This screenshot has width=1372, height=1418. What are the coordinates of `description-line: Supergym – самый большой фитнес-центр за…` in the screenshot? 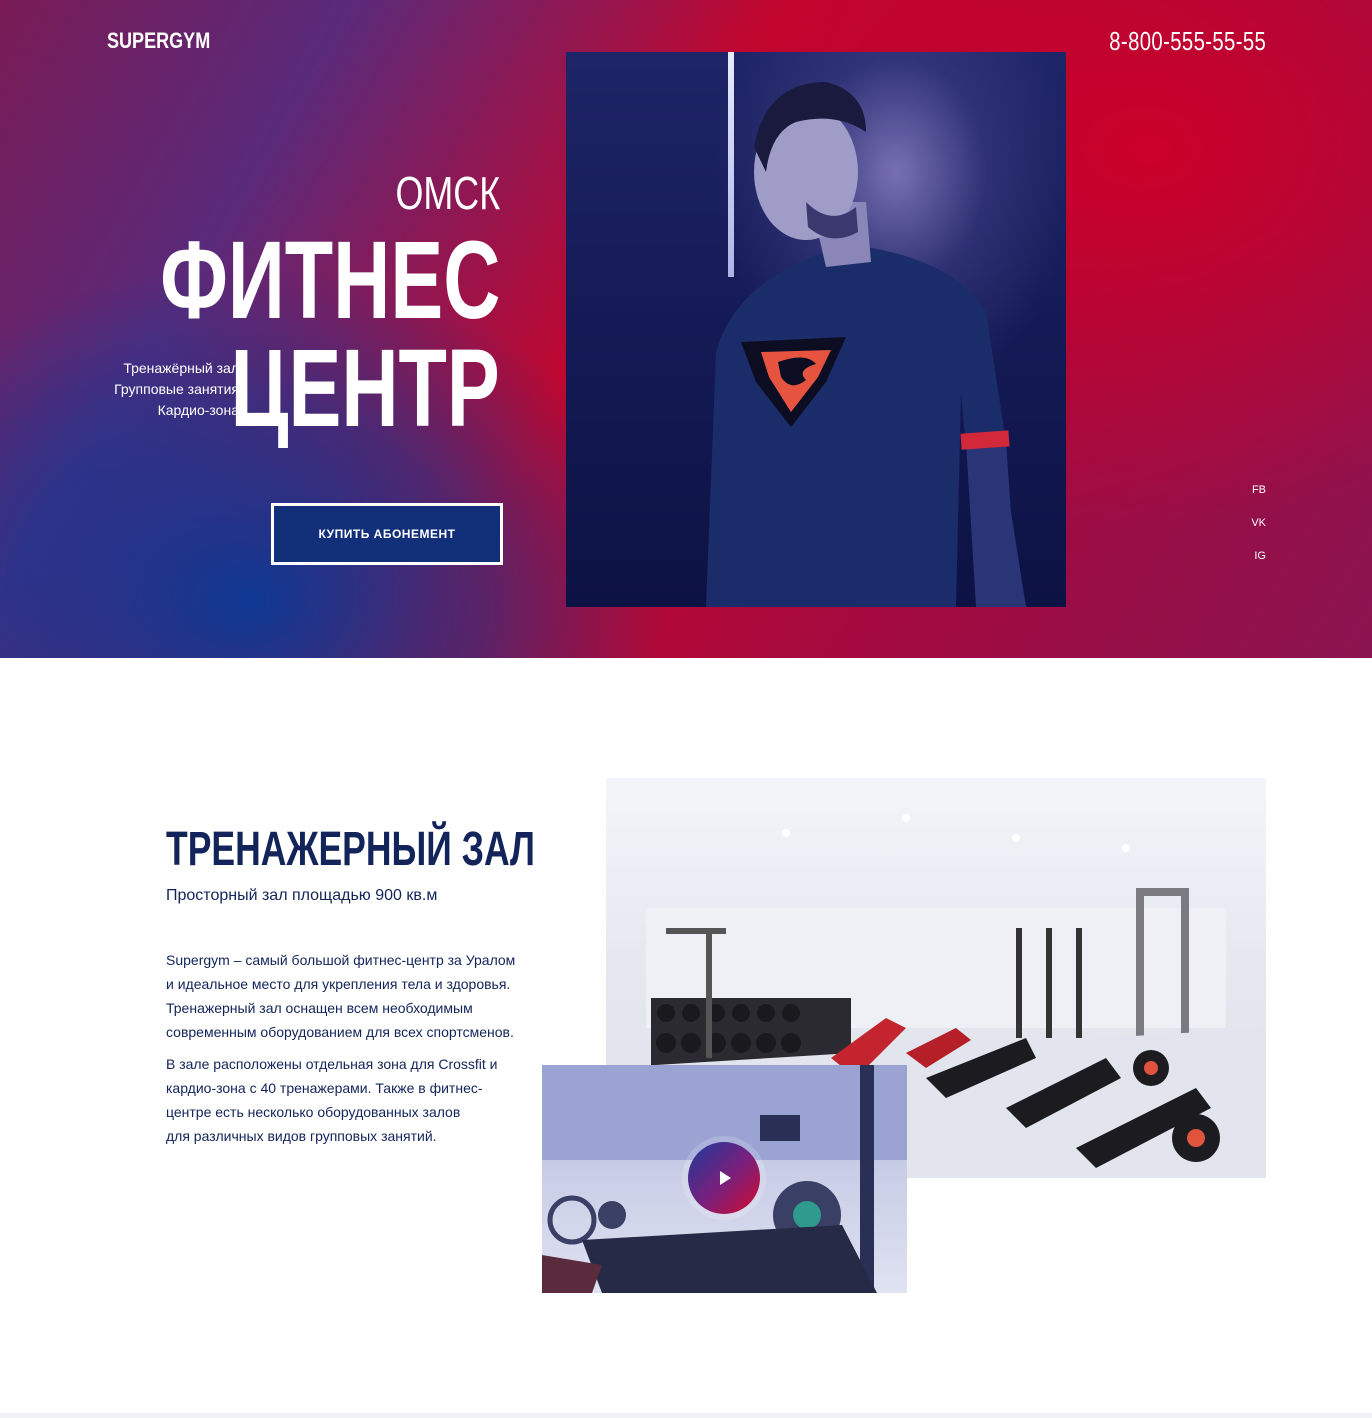 It's located at (341, 960).